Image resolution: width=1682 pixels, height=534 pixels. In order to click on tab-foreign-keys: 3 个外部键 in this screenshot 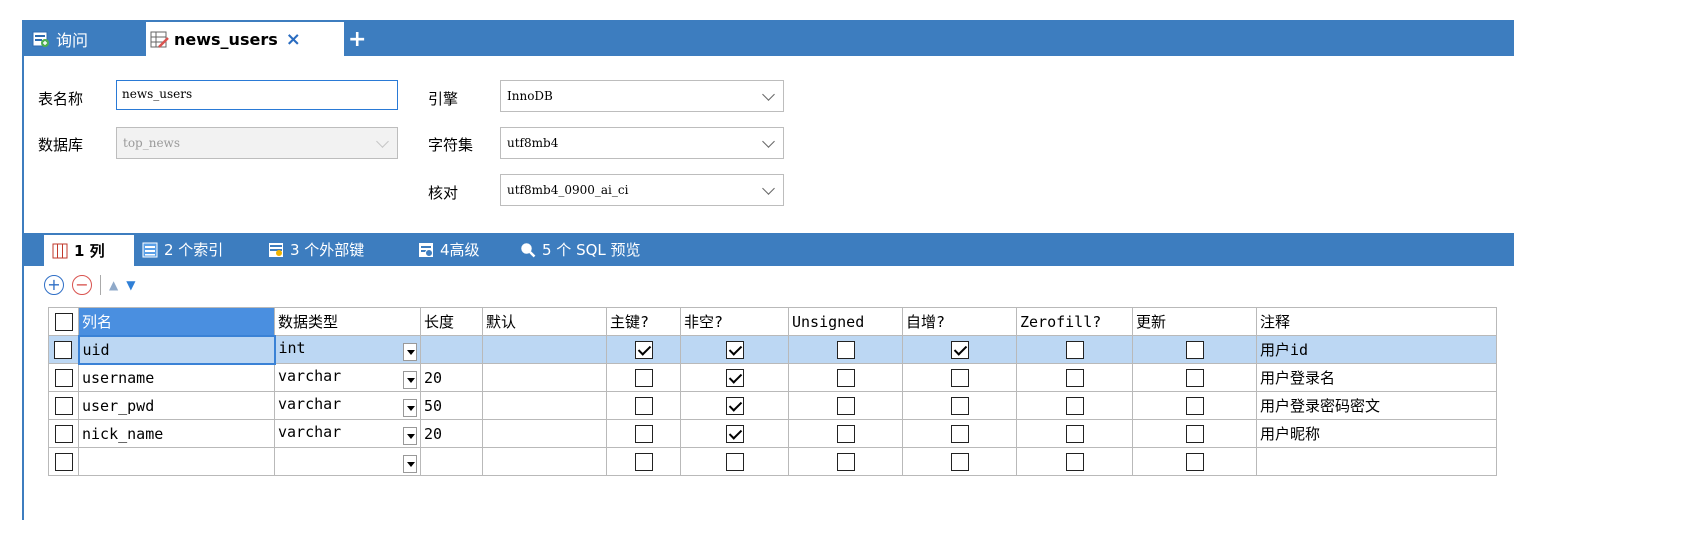, I will do `click(316, 249)`.